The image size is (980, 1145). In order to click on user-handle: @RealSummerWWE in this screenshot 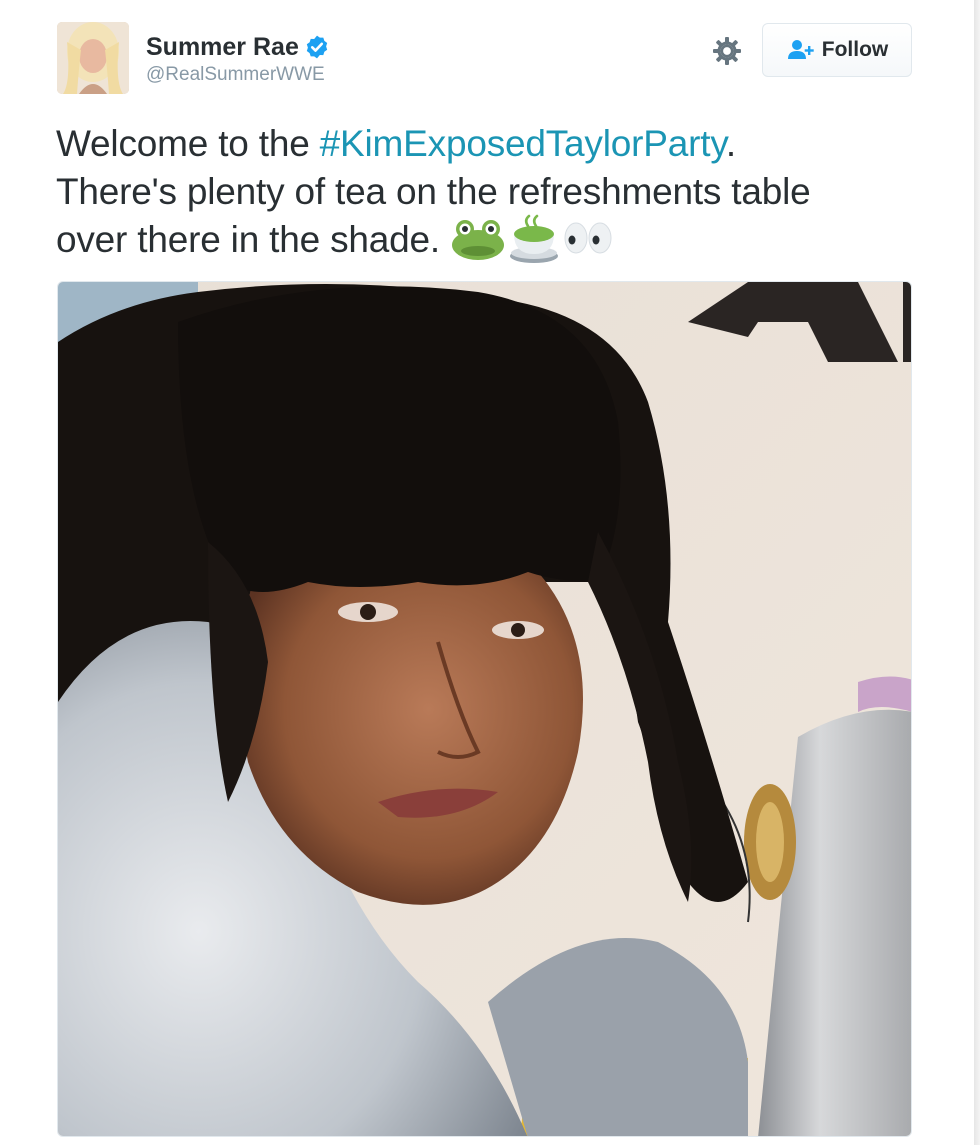, I will do `click(238, 75)`.